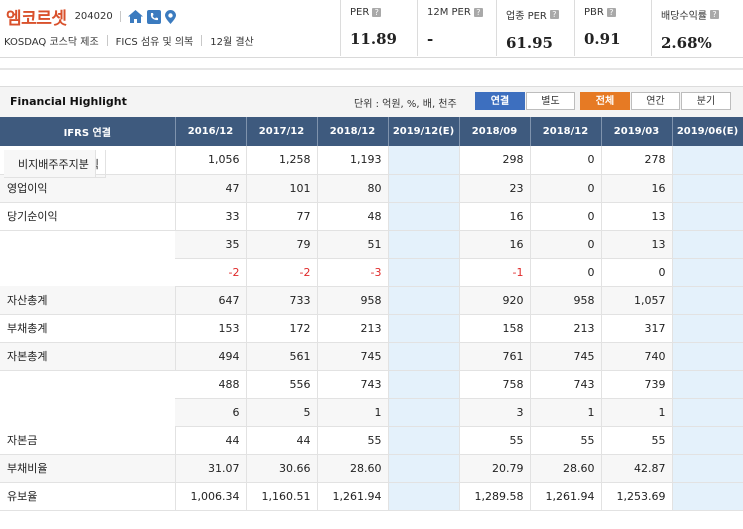  What do you see at coordinates (637, 300) in the screenshot?
I see `table-cell: 1,057` at bounding box center [637, 300].